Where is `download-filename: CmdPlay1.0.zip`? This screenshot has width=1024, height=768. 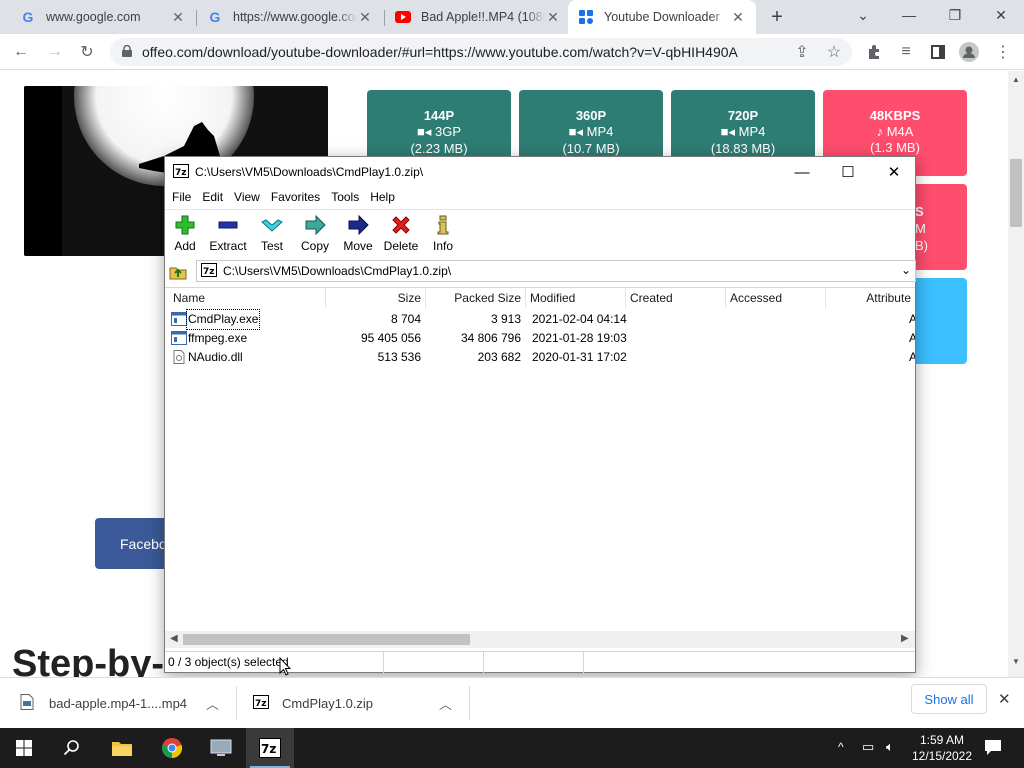 download-filename: CmdPlay1.0.zip is located at coordinates (328, 703).